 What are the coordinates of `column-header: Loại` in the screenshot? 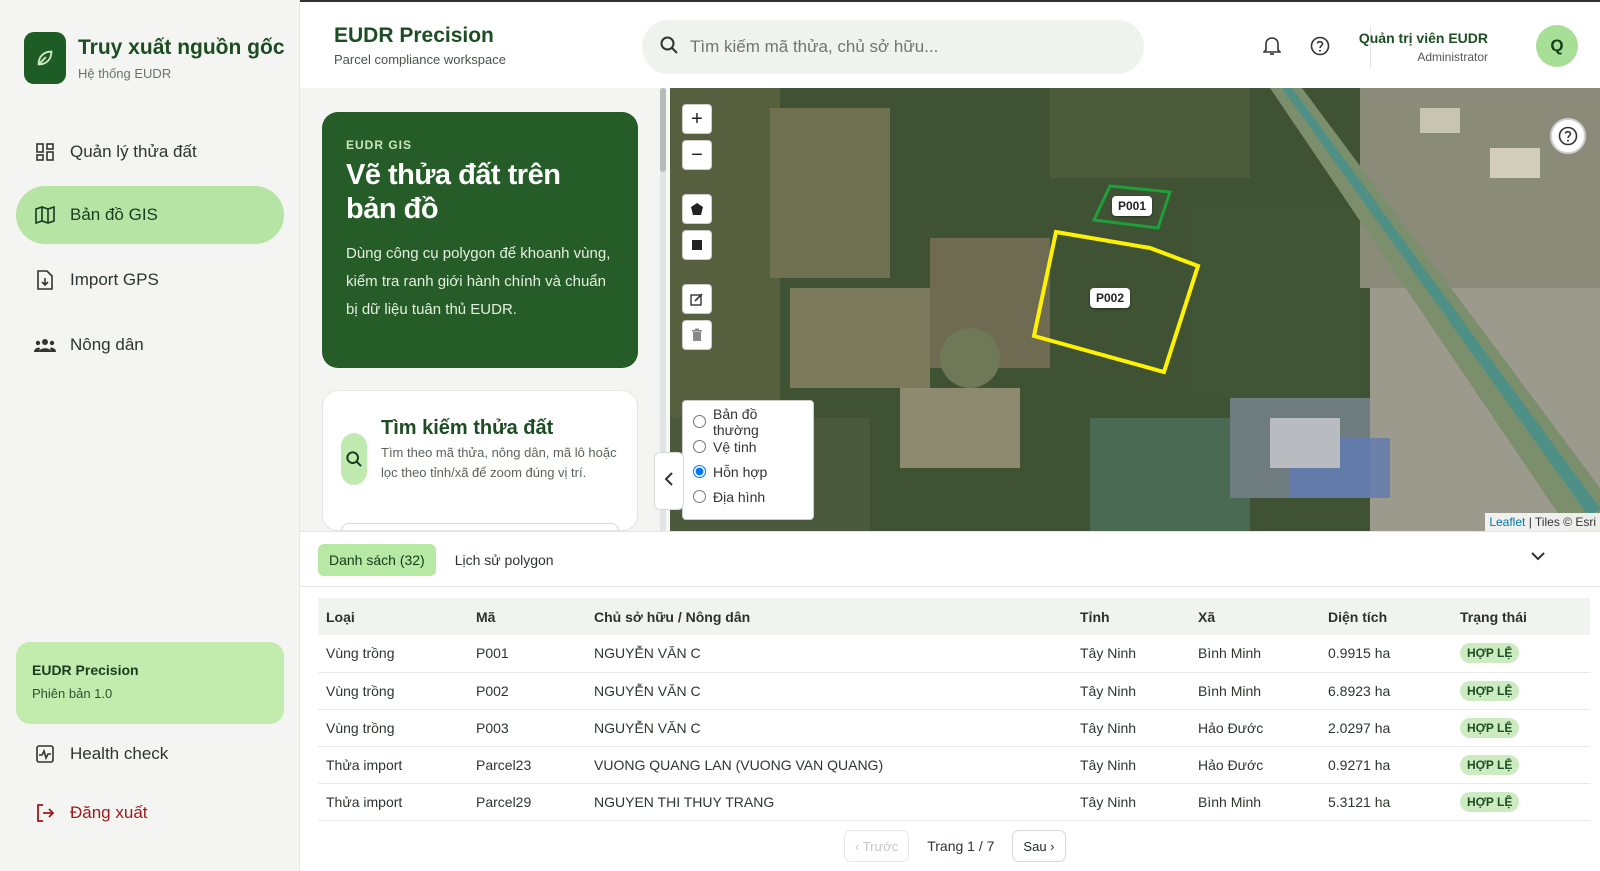 It's located at (393, 616).